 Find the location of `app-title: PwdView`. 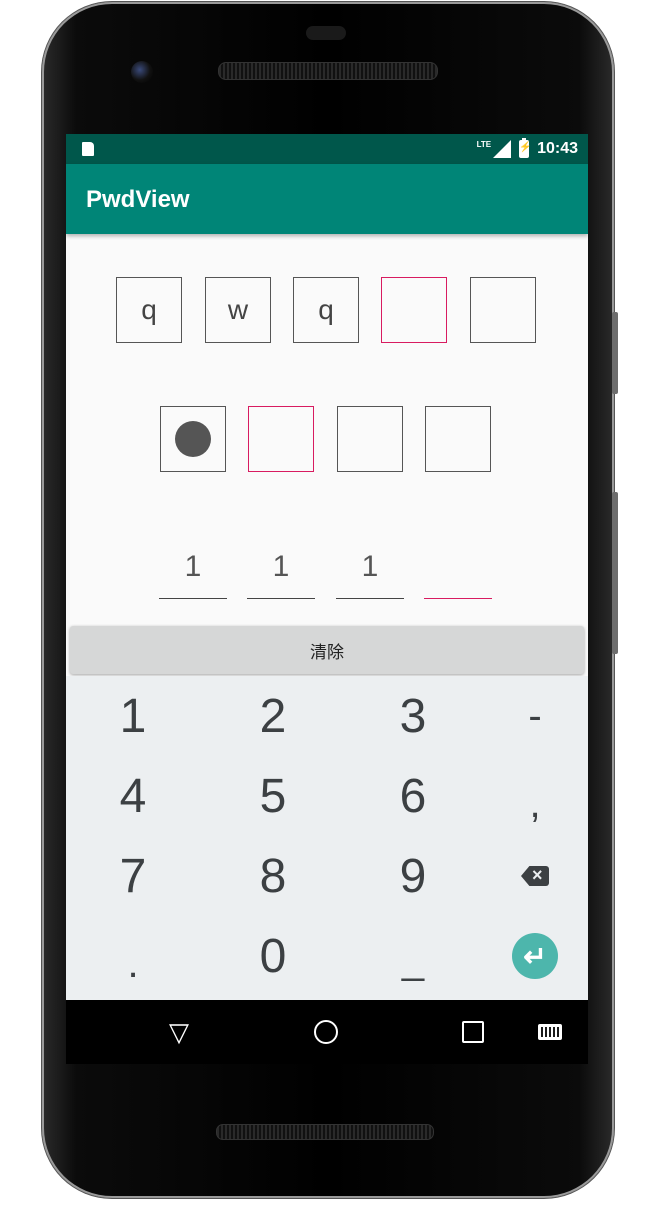

app-title: PwdView is located at coordinates (138, 199).